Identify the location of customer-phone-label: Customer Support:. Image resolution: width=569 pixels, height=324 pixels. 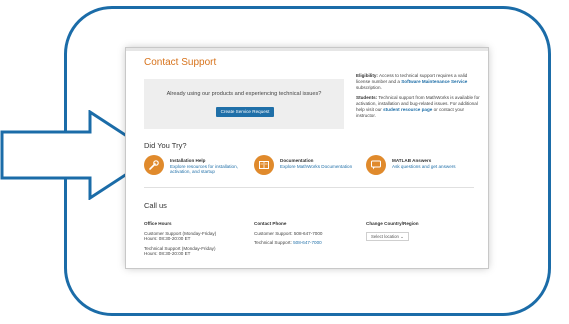
(273, 233).